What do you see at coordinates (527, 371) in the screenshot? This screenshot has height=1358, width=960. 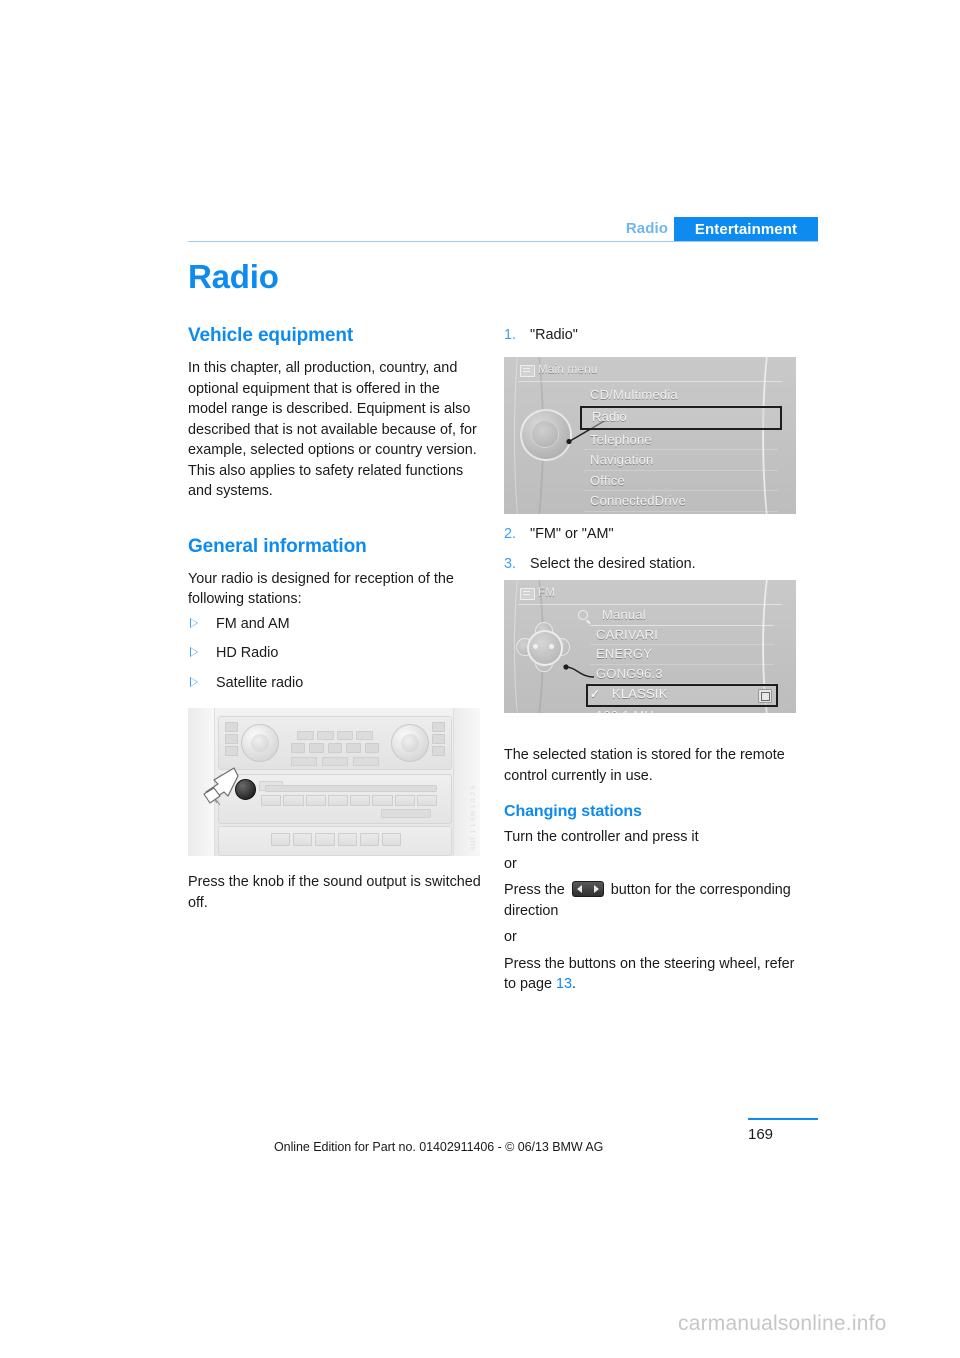 I see `menu-icon` at bounding box center [527, 371].